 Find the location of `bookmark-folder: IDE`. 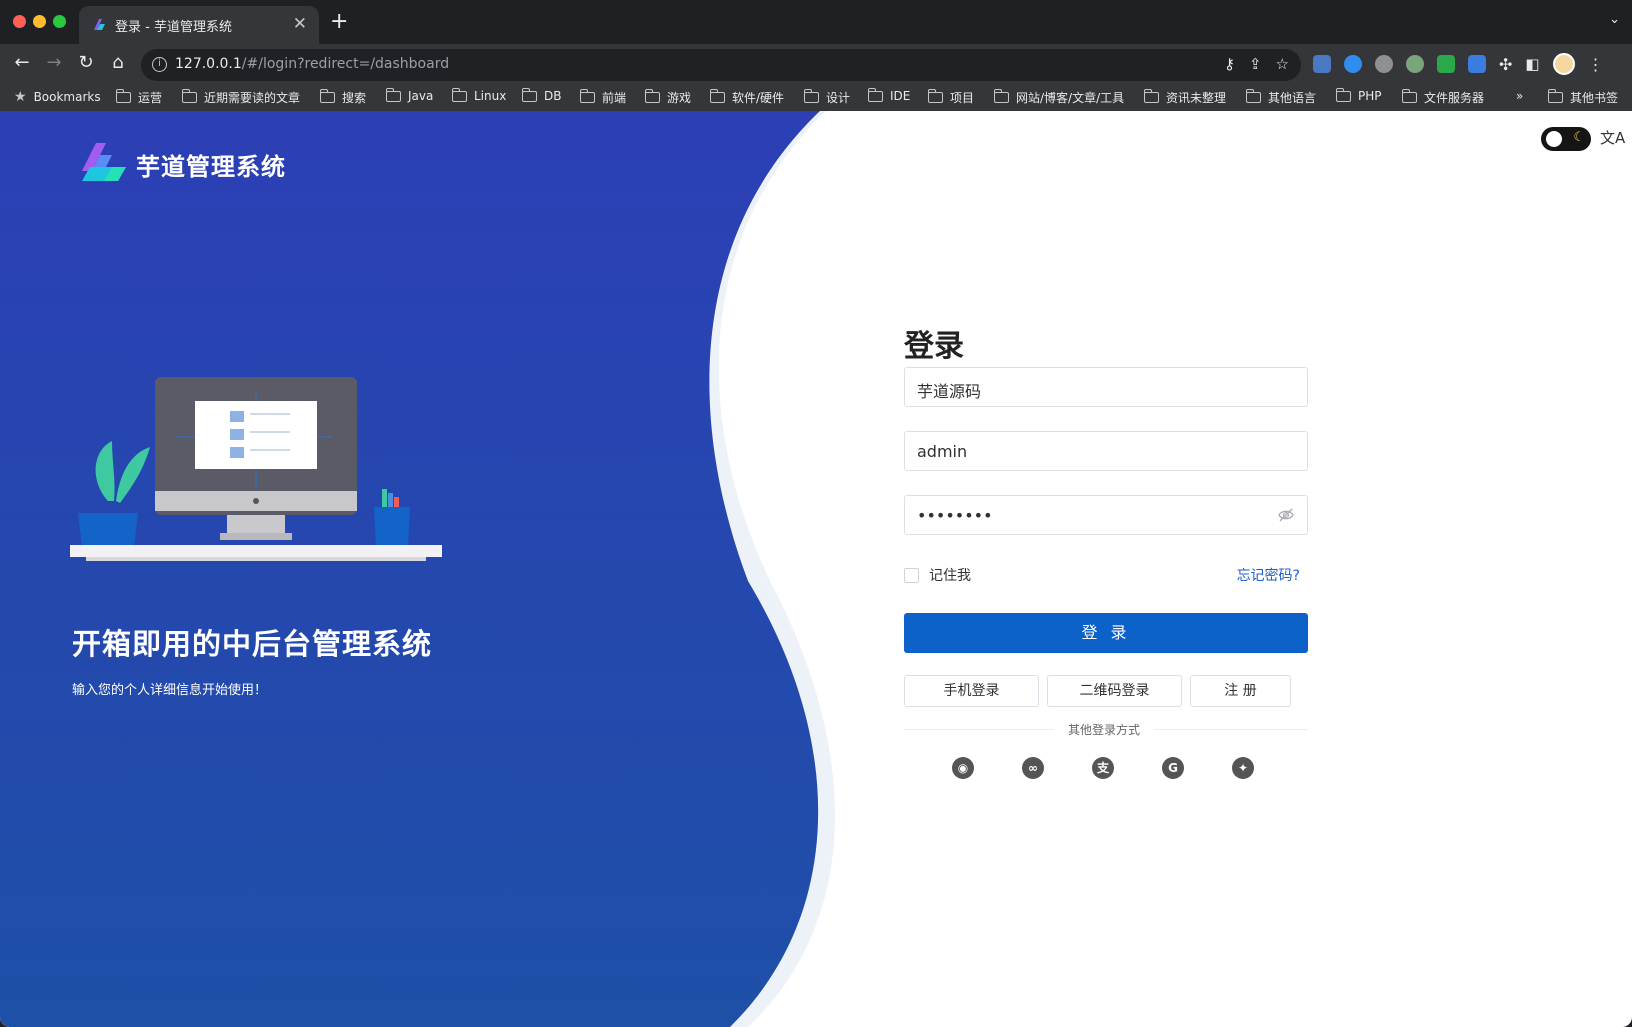

bookmark-folder: IDE is located at coordinates (889, 95).